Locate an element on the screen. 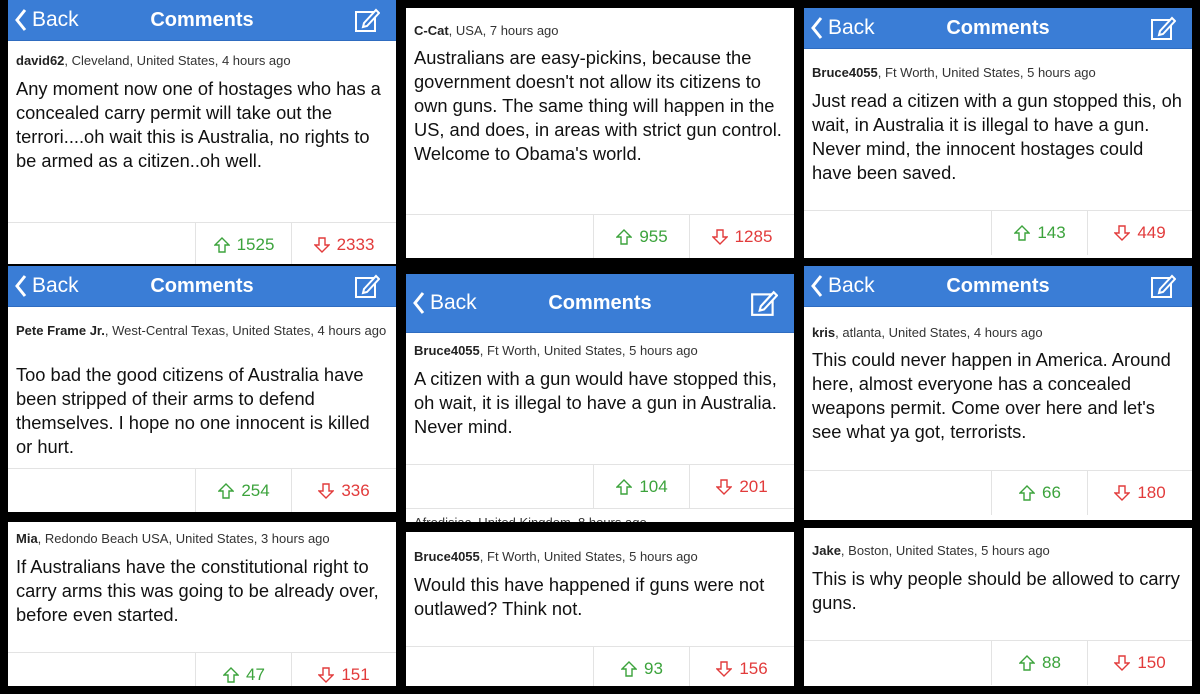  upvote-count: 47 is located at coordinates (255, 674).